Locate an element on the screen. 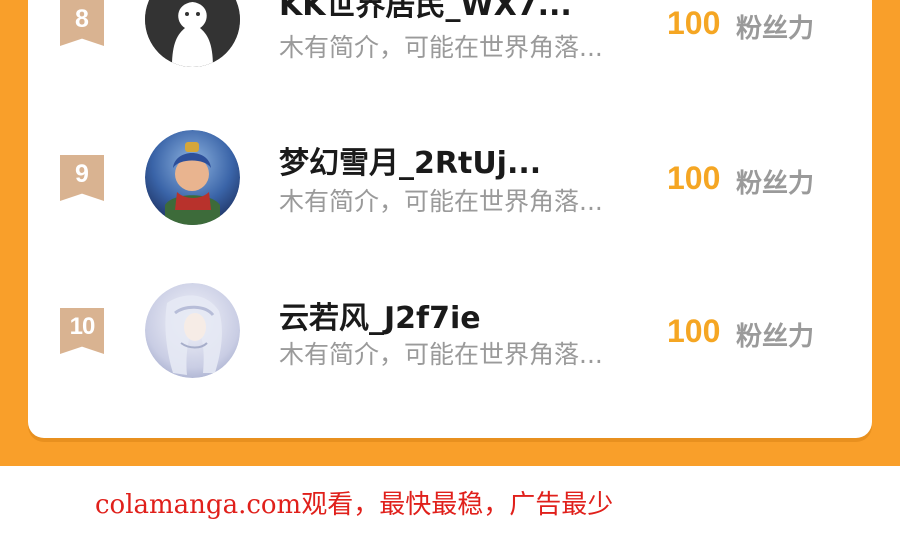 The image size is (900, 544). rank-badge: 8 is located at coordinates (82, 23).